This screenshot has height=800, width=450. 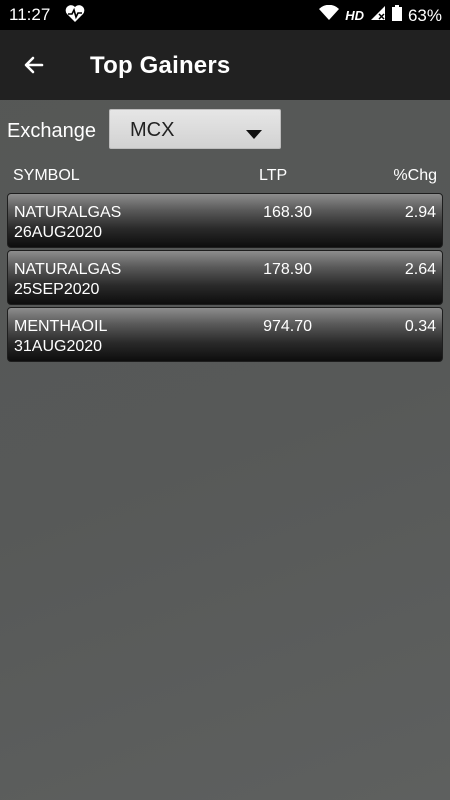 What do you see at coordinates (152, 130) in the screenshot?
I see `exchange-selected-value: MCX` at bounding box center [152, 130].